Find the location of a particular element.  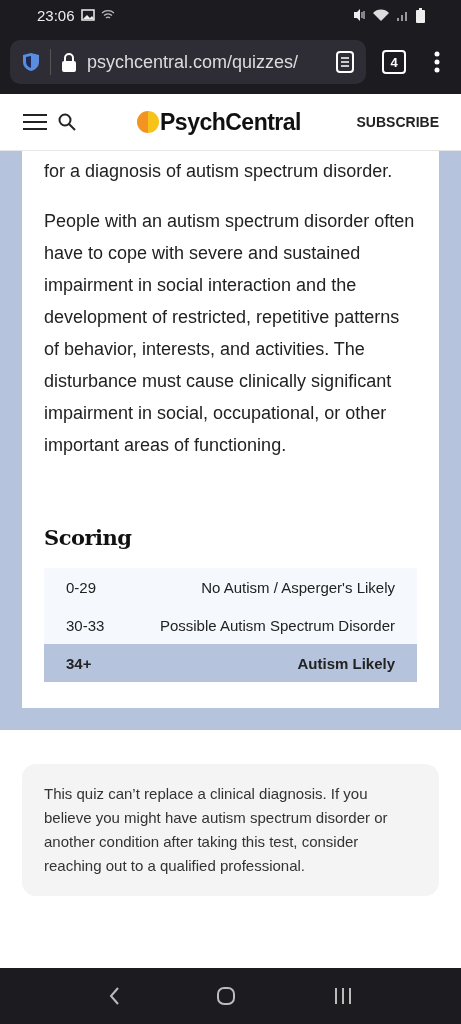

subscribe-link: SUBSCRIBE is located at coordinates (397, 122).